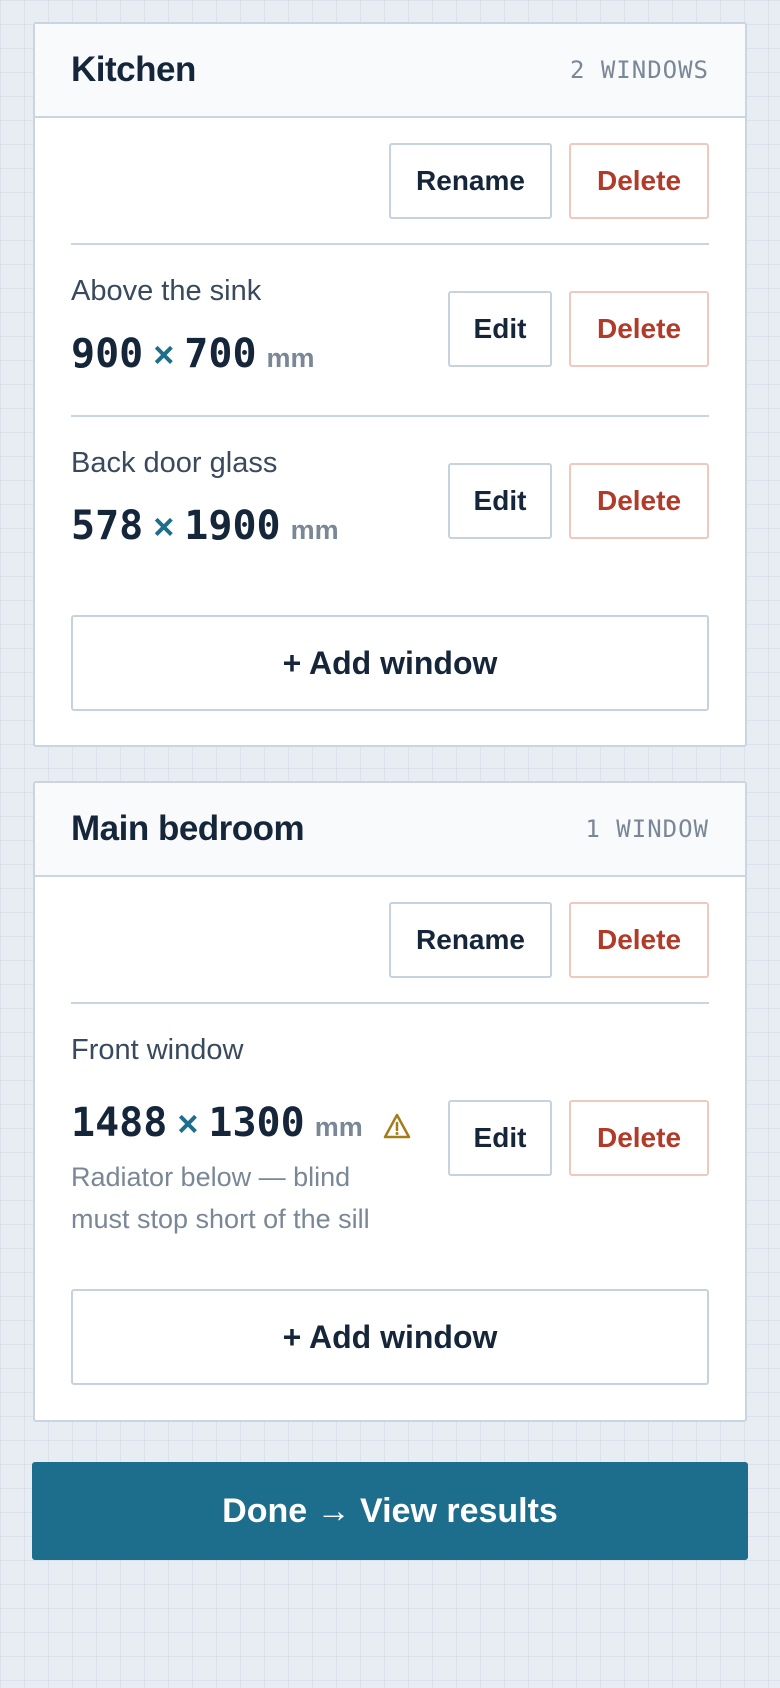 The width and height of the screenshot is (780, 1688). I want to click on window-height: 1300, so click(256, 1123).